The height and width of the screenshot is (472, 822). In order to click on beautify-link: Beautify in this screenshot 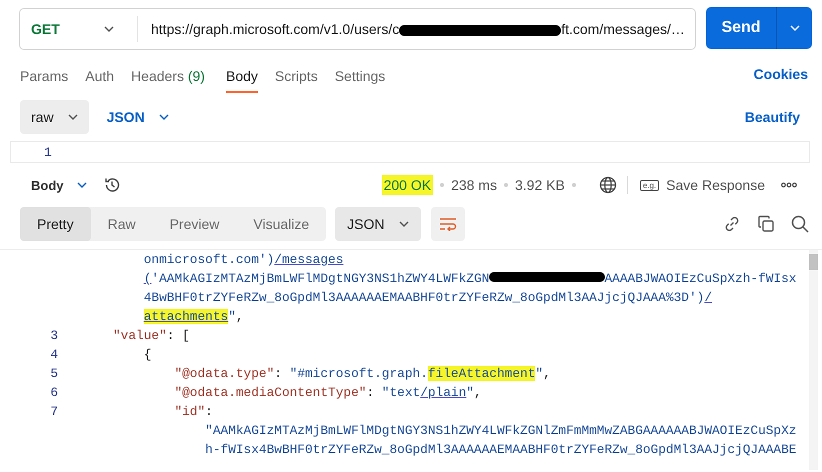, I will do `click(772, 117)`.